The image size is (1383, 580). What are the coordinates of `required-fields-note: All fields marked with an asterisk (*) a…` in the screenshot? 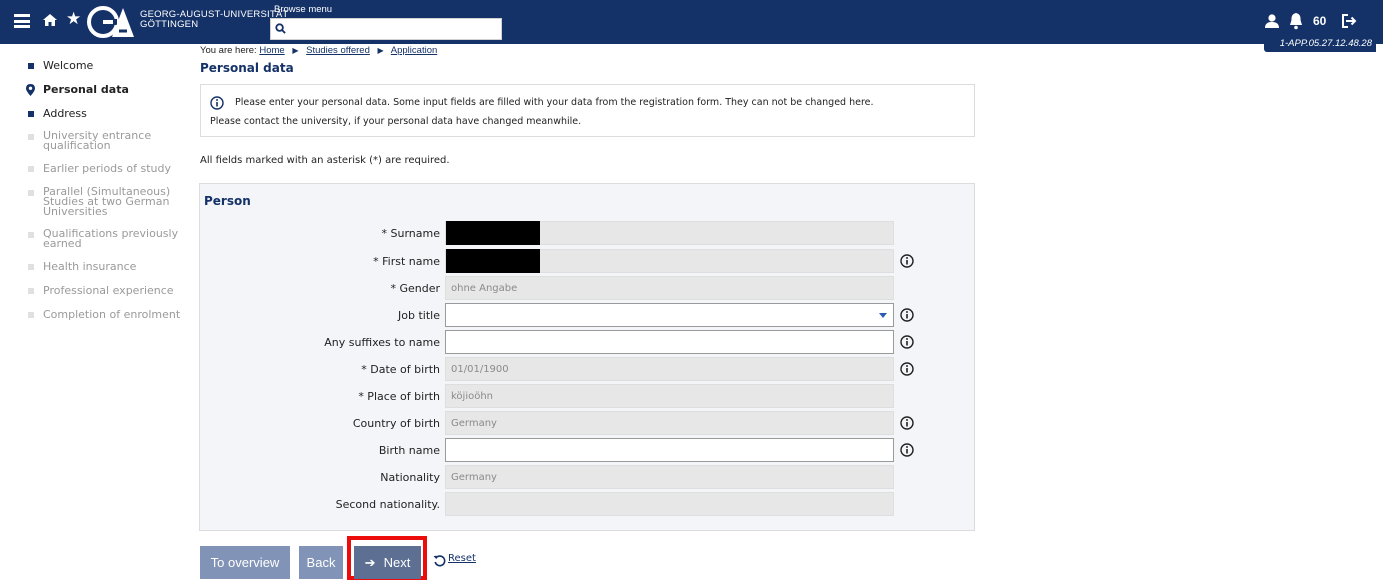 It's located at (325, 160).